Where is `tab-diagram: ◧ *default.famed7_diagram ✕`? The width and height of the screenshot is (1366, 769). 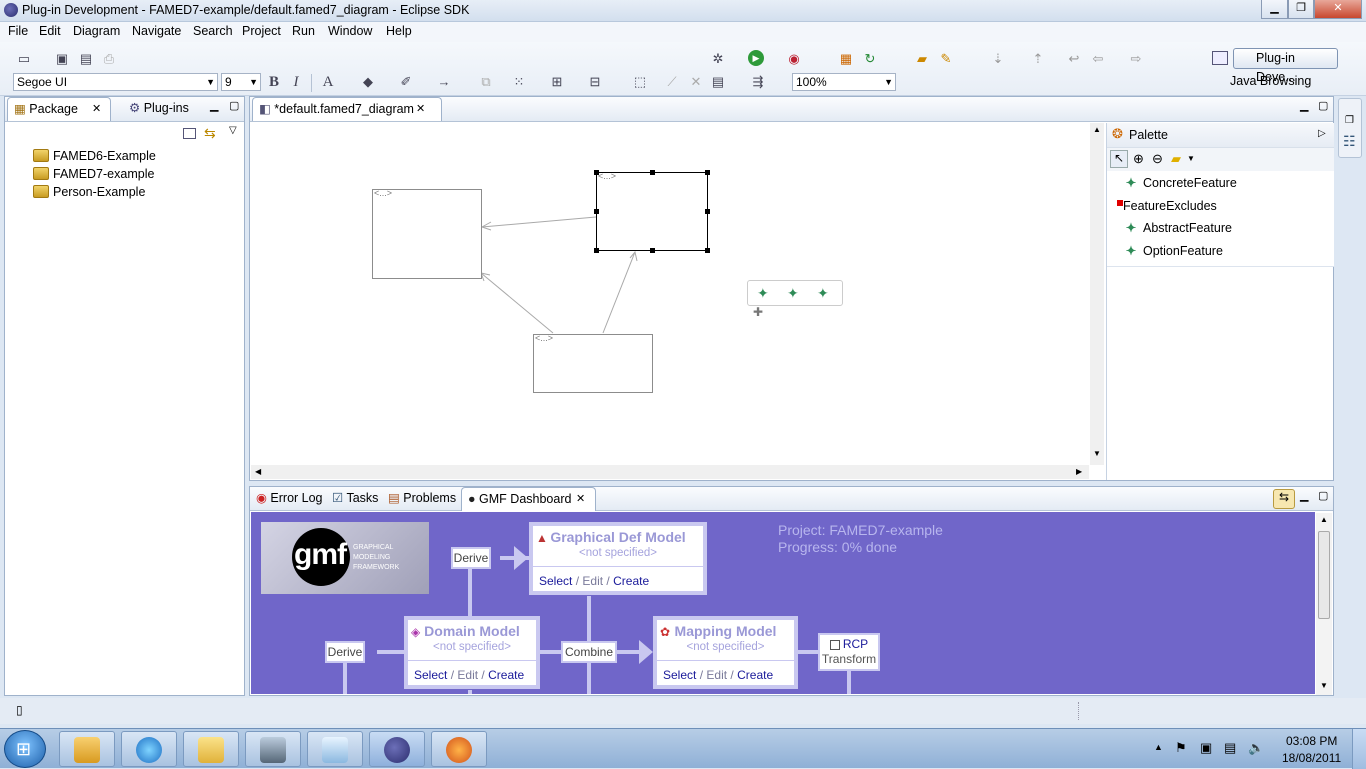 tab-diagram: ◧ *default.famed7_diagram ✕ is located at coordinates (347, 109).